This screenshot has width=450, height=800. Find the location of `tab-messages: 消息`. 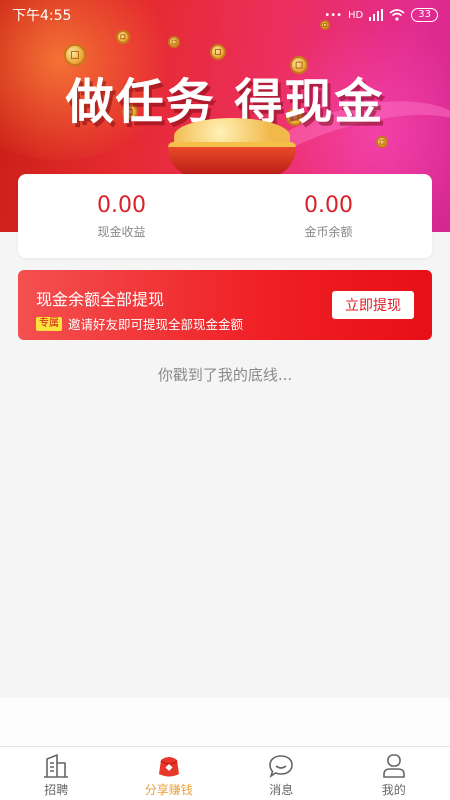

tab-messages: 消息 is located at coordinates (281, 773).